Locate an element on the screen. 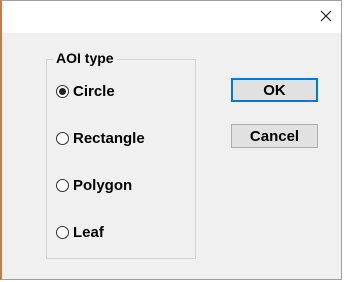  close-icon is located at coordinates (326, 16).